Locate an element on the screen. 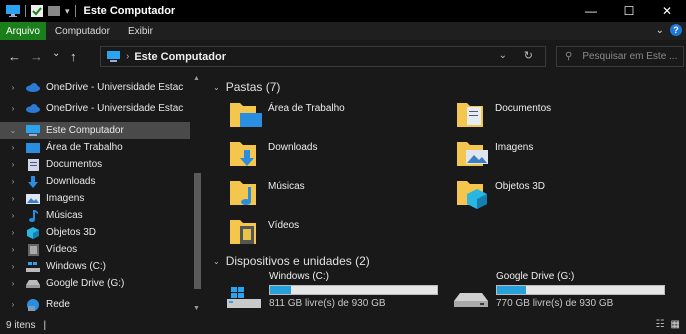 The height and width of the screenshot is (334, 686). group-label: Dispositivos e unidades (2) is located at coordinates (297, 261).